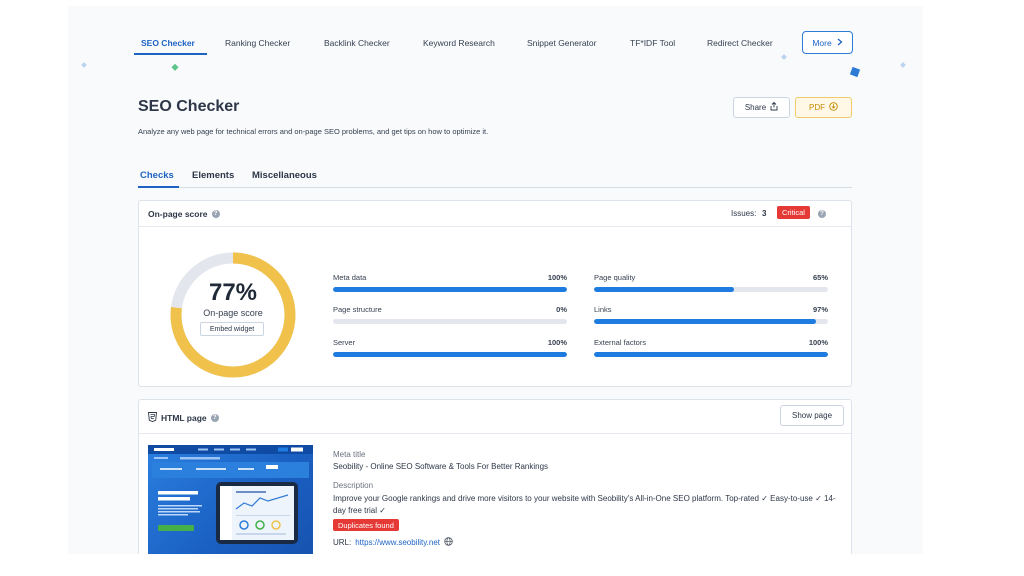 This screenshot has width=1024, height=576. I want to click on tab-miscellaneous: Miscellaneous, so click(284, 175).